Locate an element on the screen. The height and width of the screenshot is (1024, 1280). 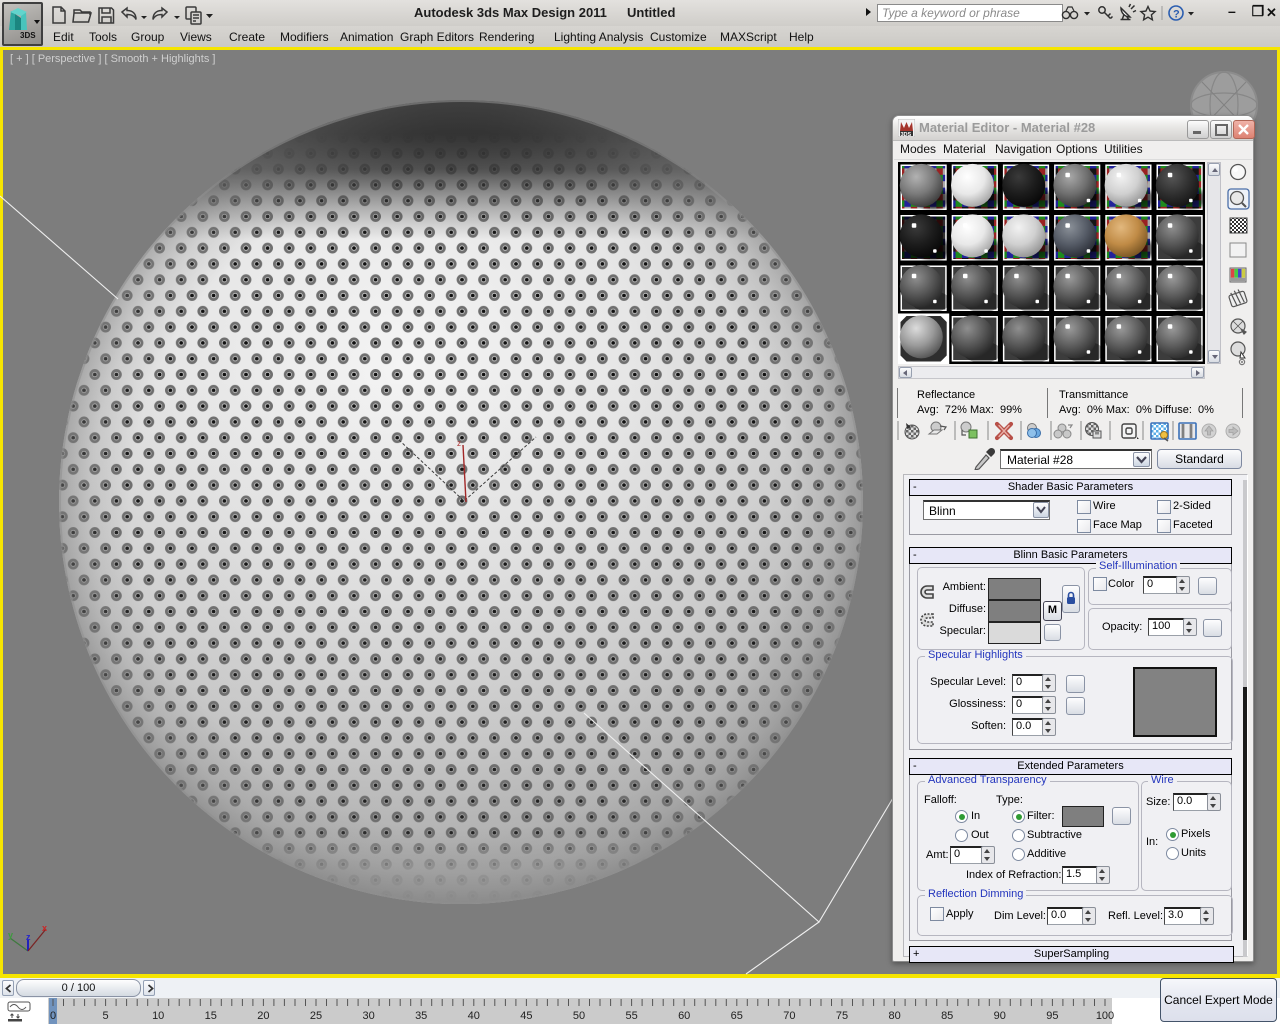
svg-text: 15 is located at coordinates (211, 1016).